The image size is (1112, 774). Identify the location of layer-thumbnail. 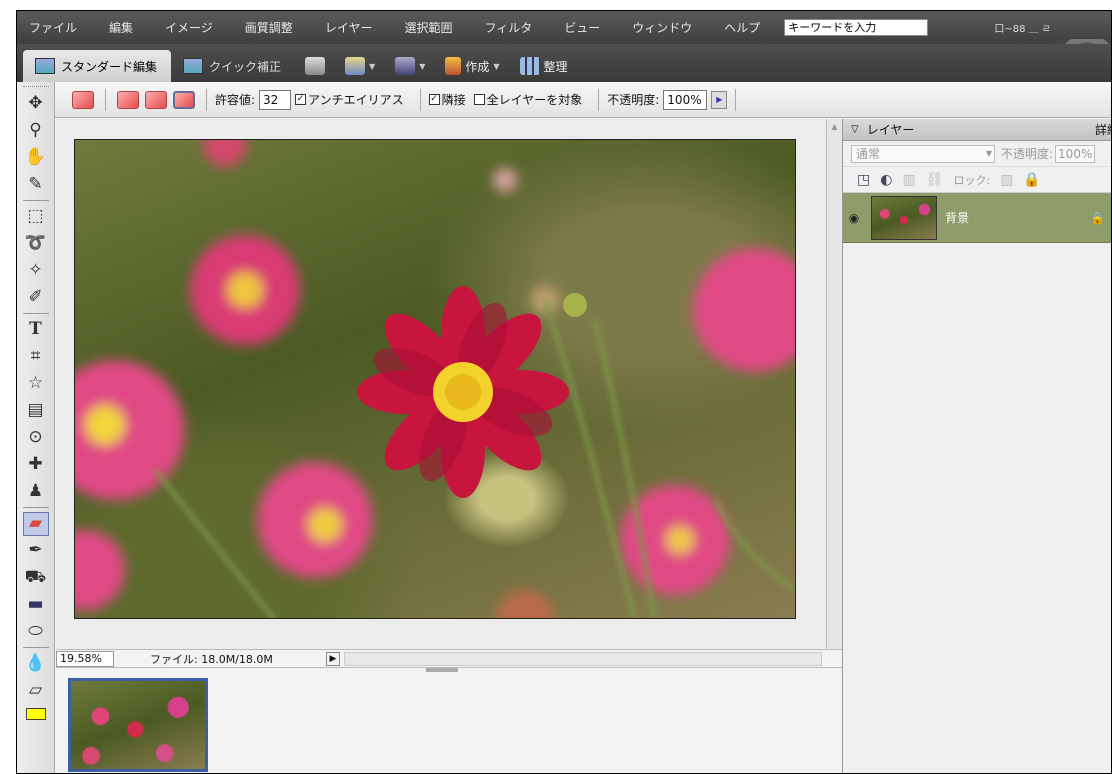
(904, 217).